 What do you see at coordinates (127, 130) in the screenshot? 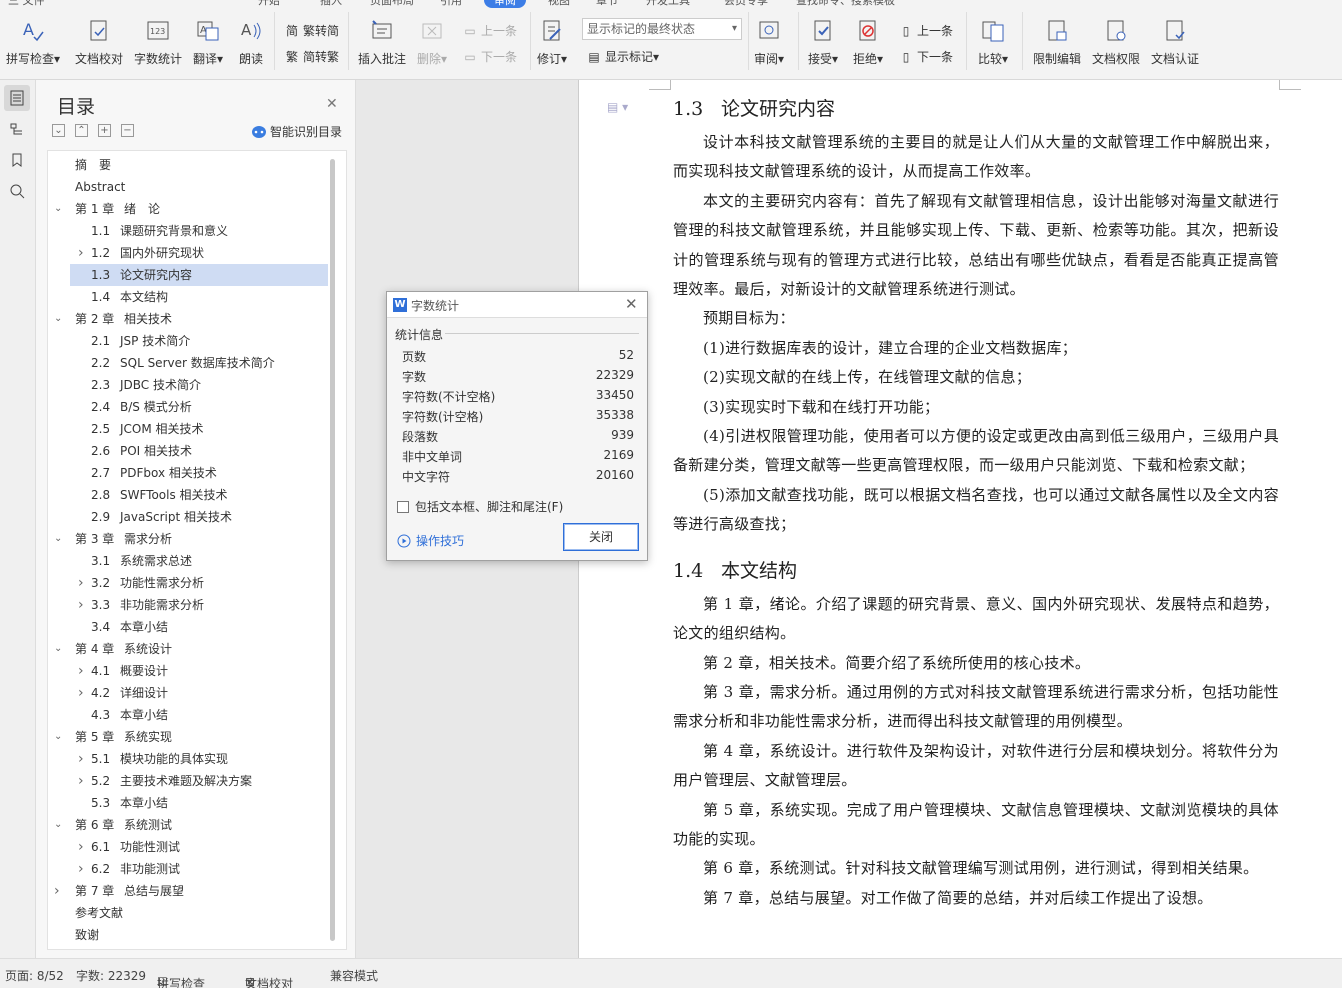
I see `remove-heading-icon: −` at bounding box center [127, 130].